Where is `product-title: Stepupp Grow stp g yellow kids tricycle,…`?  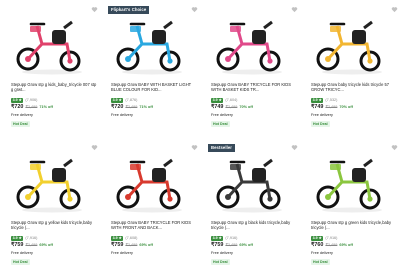
product-title: Stepupp Grow stp g yellow kids tricycle,… is located at coordinates (54, 225).